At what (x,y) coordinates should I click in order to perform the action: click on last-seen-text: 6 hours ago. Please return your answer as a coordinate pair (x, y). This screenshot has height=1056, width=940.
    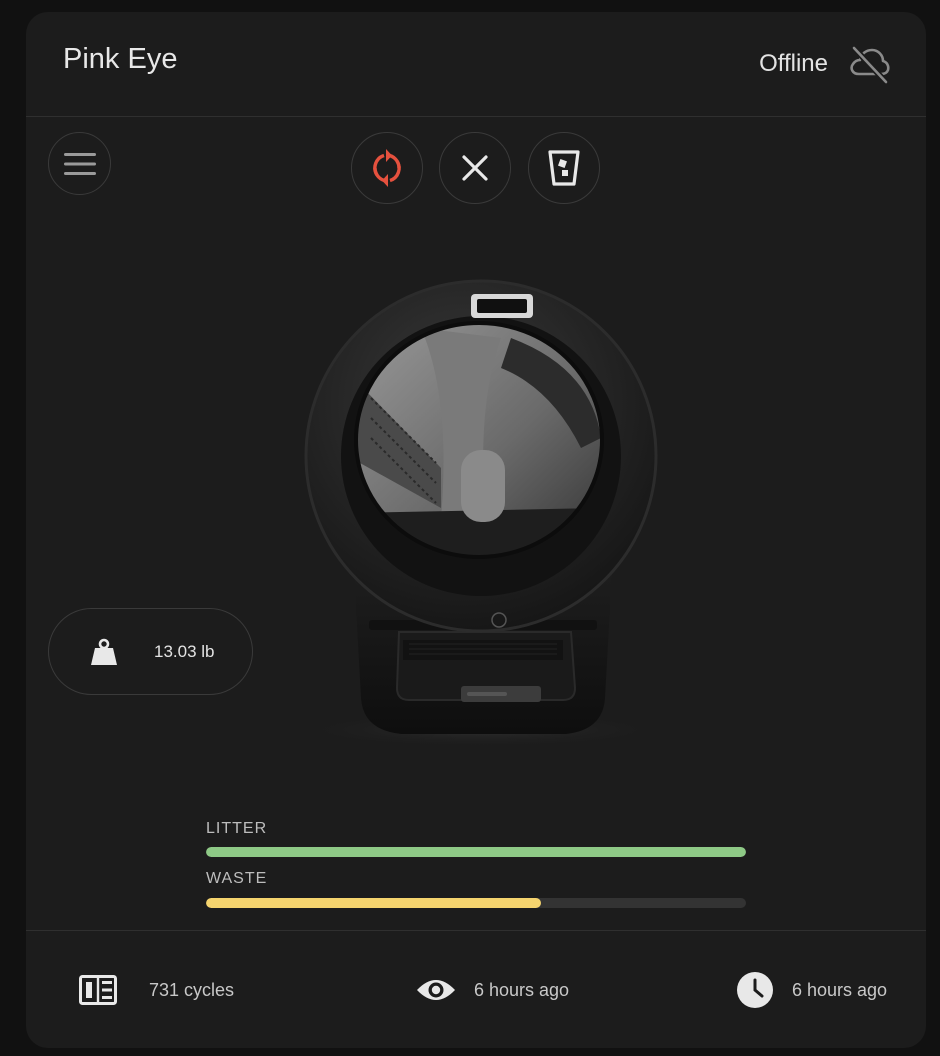
    Looking at the image, I should click on (522, 989).